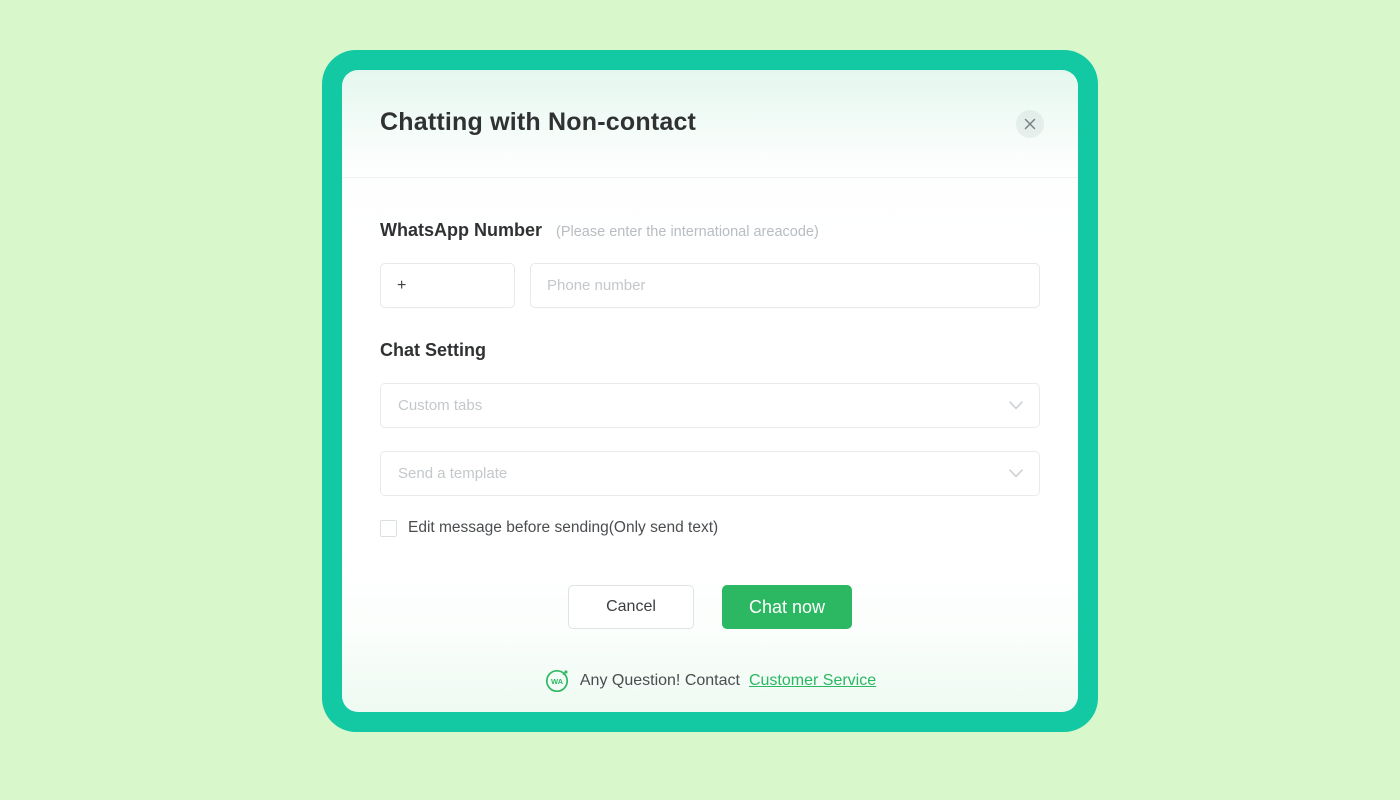 The height and width of the screenshot is (800, 1400). What do you see at coordinates (433, 350) in the screenshot?
I see `chat-setting-title: Chat Setting` at bounding box center [433, 350].